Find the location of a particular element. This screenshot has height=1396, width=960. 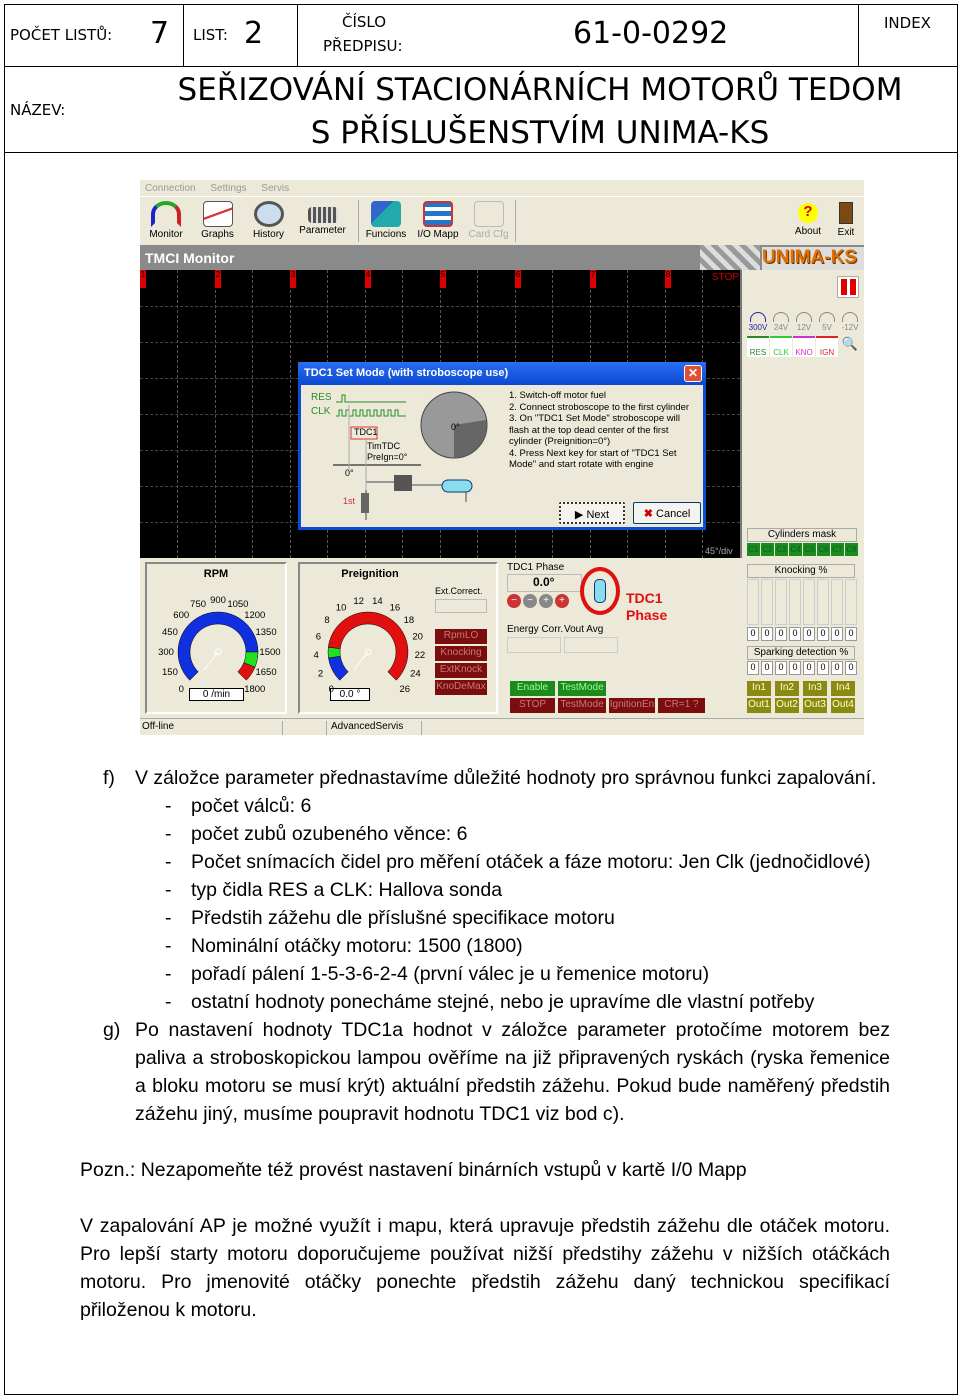

toolbar-monitor: Monitor is located at coordinates (166, 221).